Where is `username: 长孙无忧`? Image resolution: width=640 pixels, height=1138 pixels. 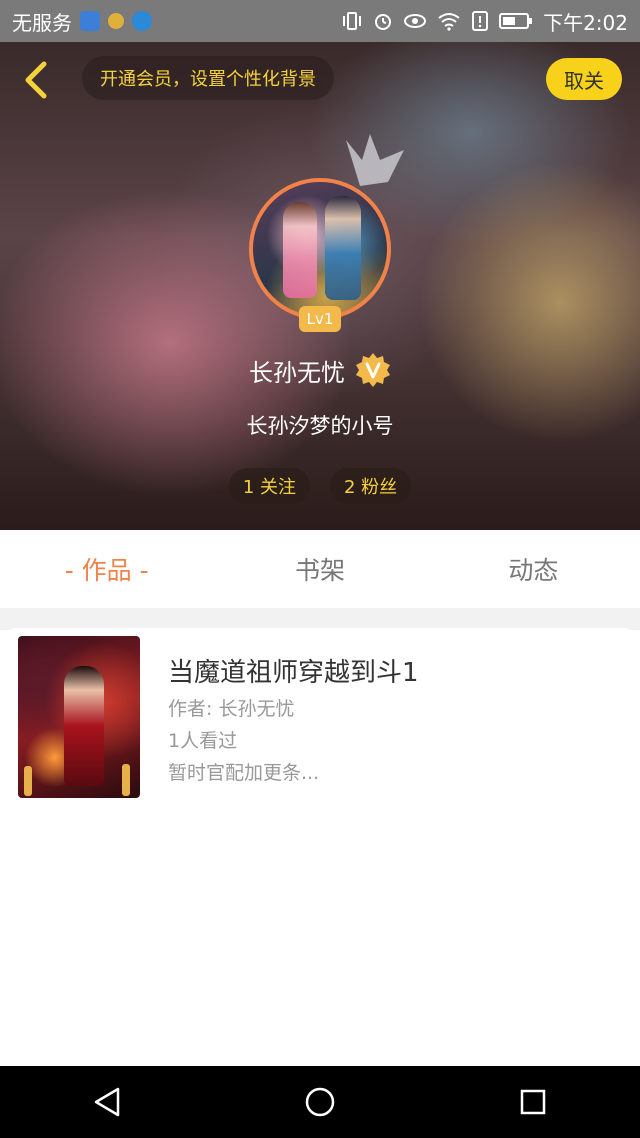
username: 长孙无忧 is located at coordinates (297, 372).